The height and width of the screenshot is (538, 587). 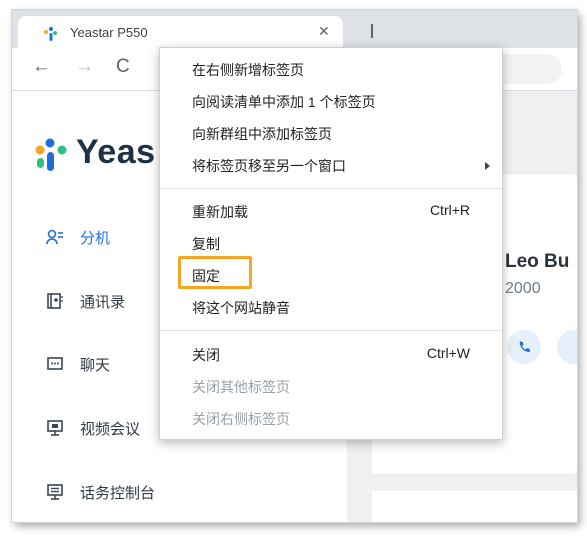 What do you see at coordinates (110, 429) in the screenshot?
I see `sidebar-item-label: 视频会议` at bounding box center [110, 429].